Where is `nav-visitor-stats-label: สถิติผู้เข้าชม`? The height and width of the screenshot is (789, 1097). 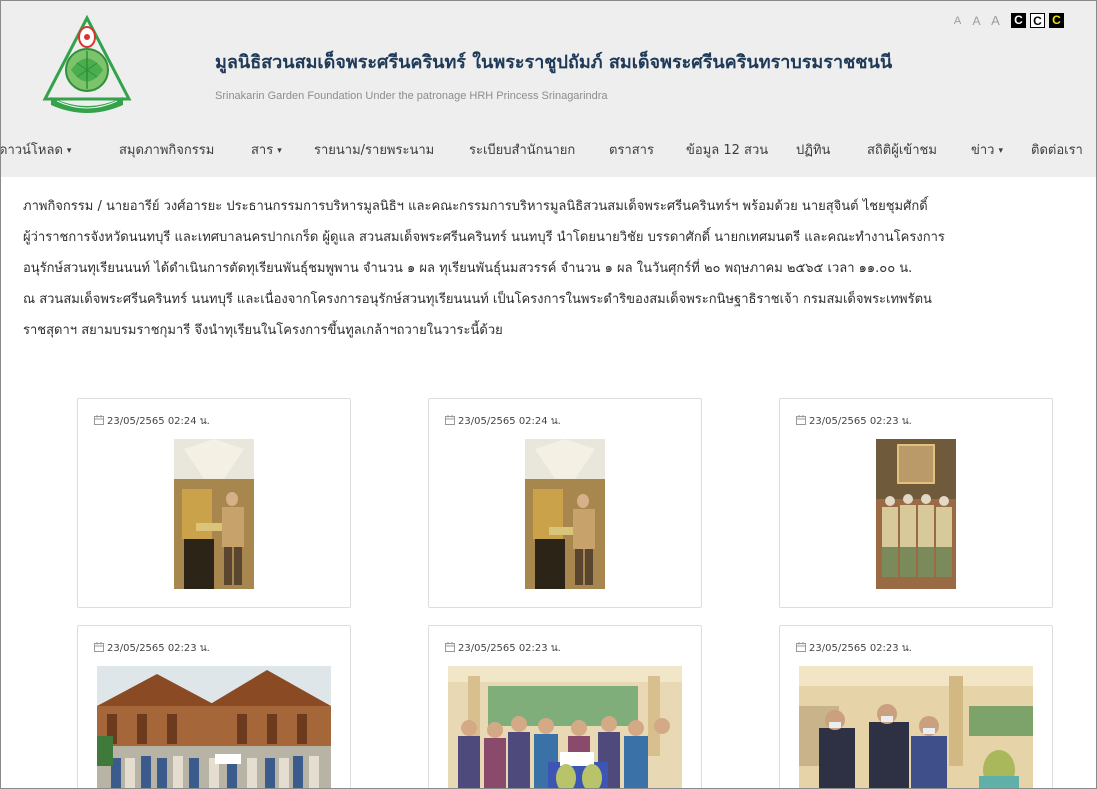 nav-visitor-stats-label: สถิติผู้เข้าชม is located at coordinates (902, 150).